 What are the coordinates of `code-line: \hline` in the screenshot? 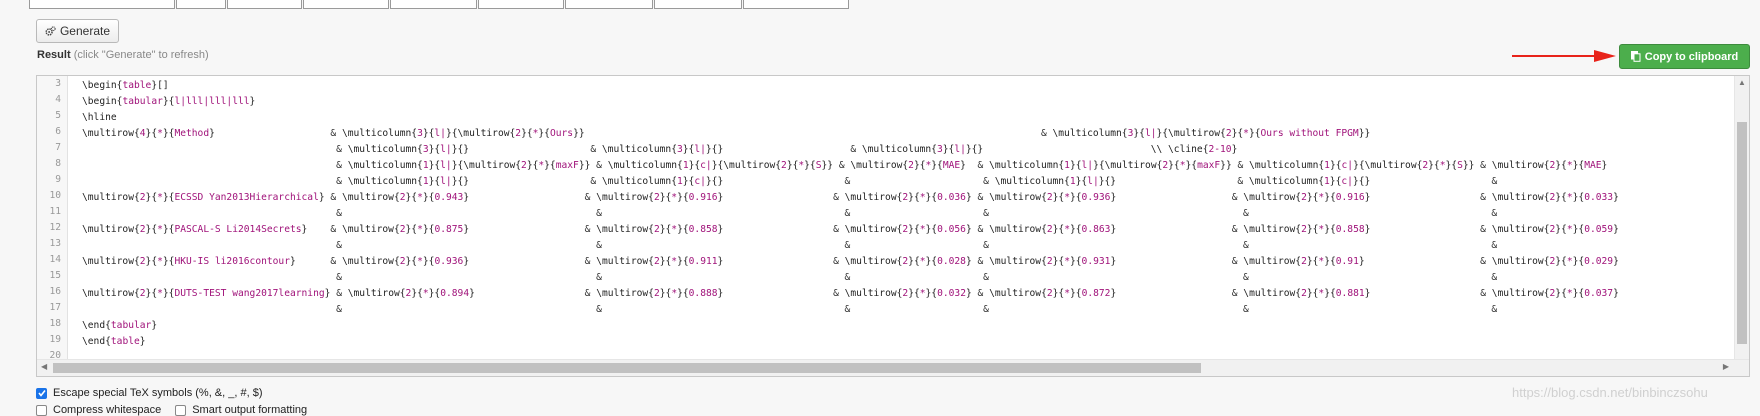 It's located at (99, 118).